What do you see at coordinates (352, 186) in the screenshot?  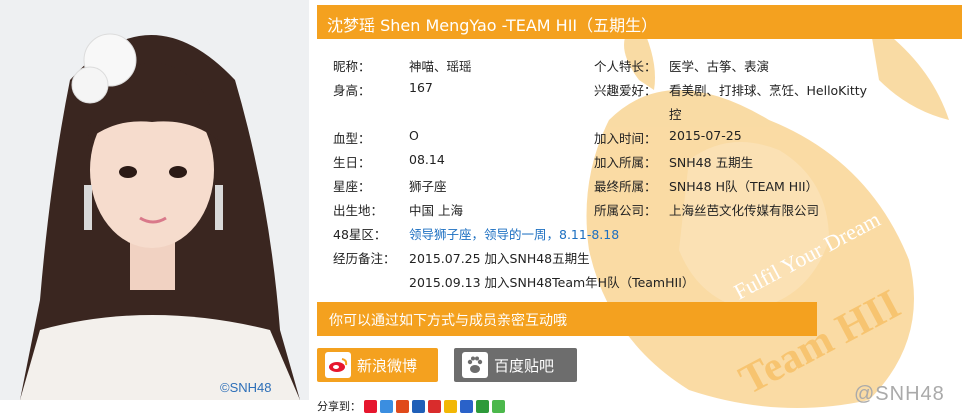 I see `label-star-sign: 星座：` at bounding box center [352, 186].